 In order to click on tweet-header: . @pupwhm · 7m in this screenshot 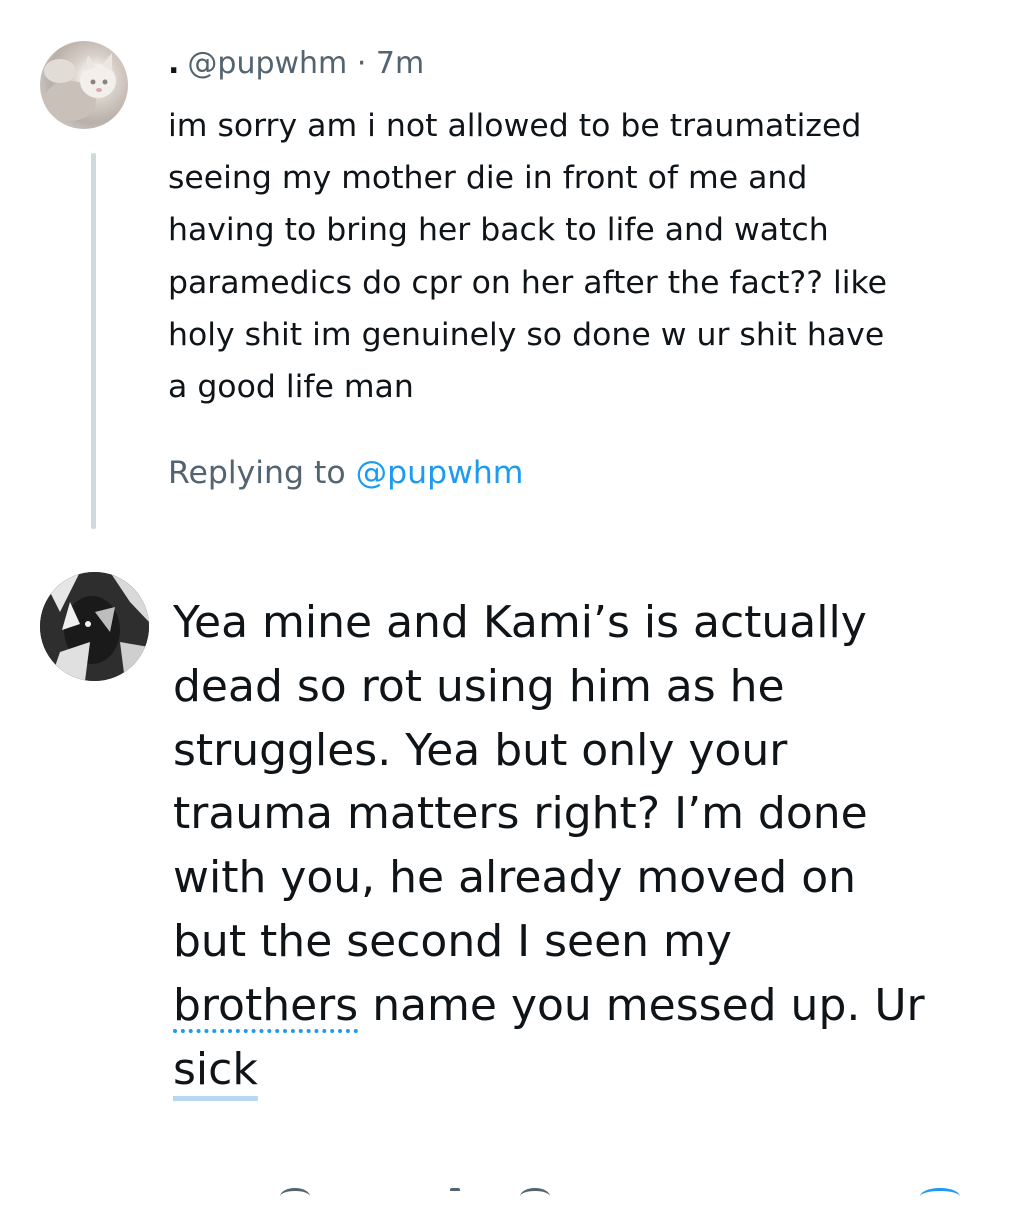, I will do `click(296, 64)`.